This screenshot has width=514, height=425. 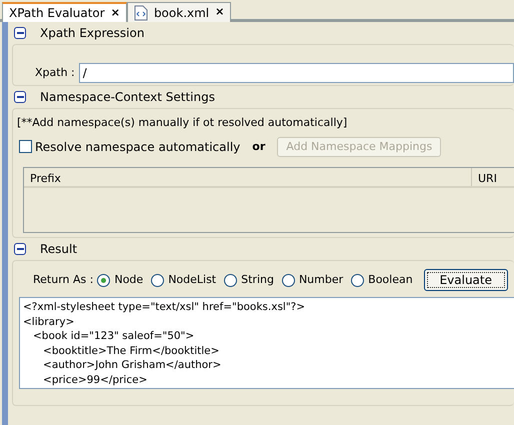 I want to click on evaluate-button: Evaluate, so click(x=466, y=280).